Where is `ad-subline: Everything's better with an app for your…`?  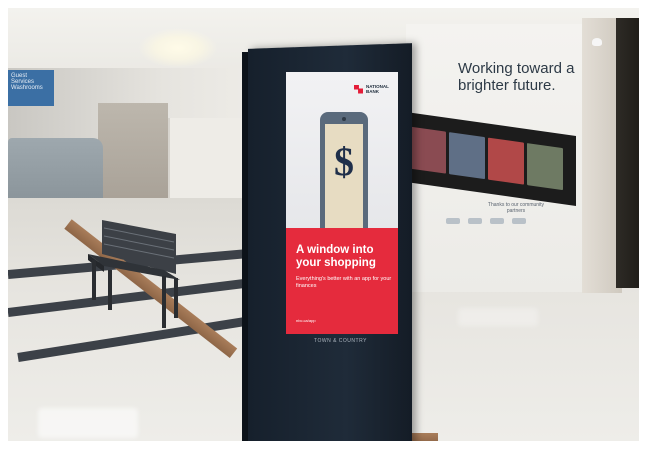
ad-subline: Everything's better with an app for your… is located at coordinates (344, 282).